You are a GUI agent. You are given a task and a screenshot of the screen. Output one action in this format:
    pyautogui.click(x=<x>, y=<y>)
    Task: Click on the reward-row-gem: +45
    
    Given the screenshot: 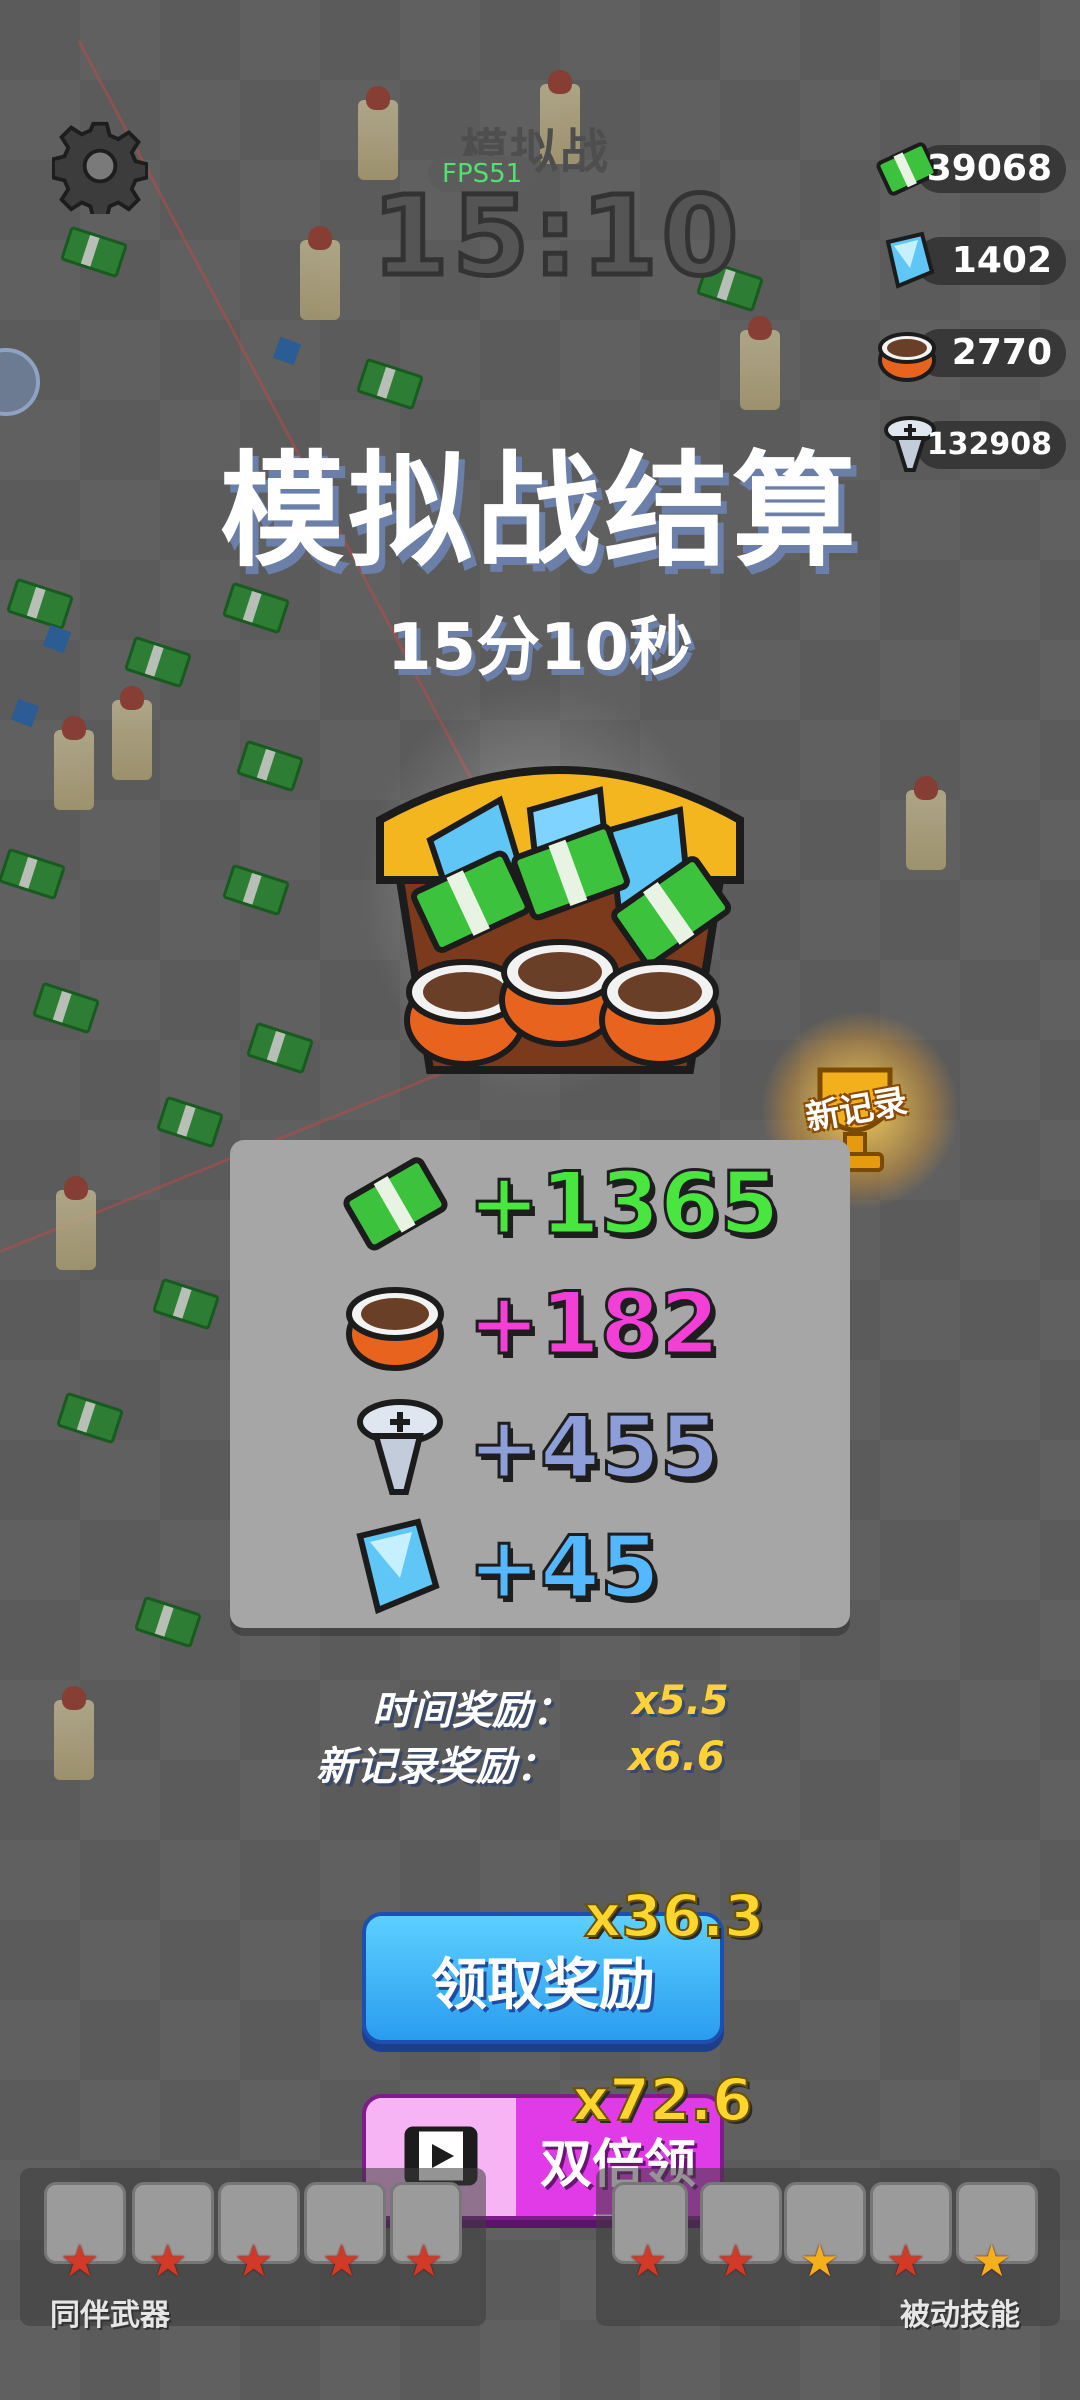 What is the action you would take?
    pyautogui.click(x=580, y=1567)
    